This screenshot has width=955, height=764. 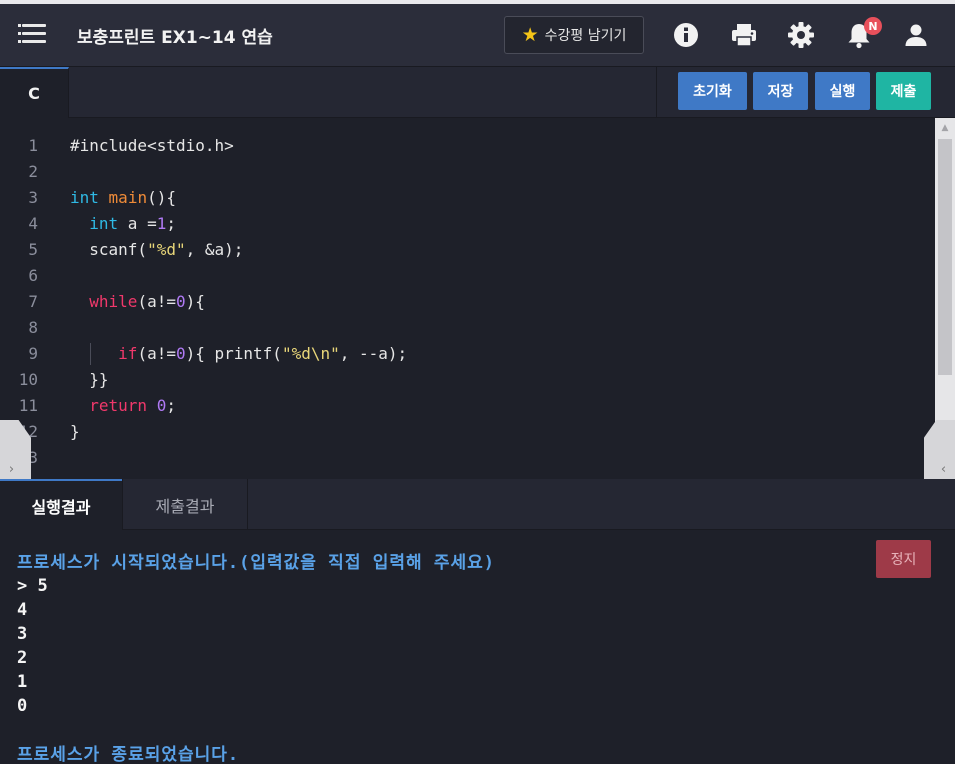 What do you see at coordinates (873, 26) in the screenshot?
I see `notification-badge: N` at bounding box center [873, 26].